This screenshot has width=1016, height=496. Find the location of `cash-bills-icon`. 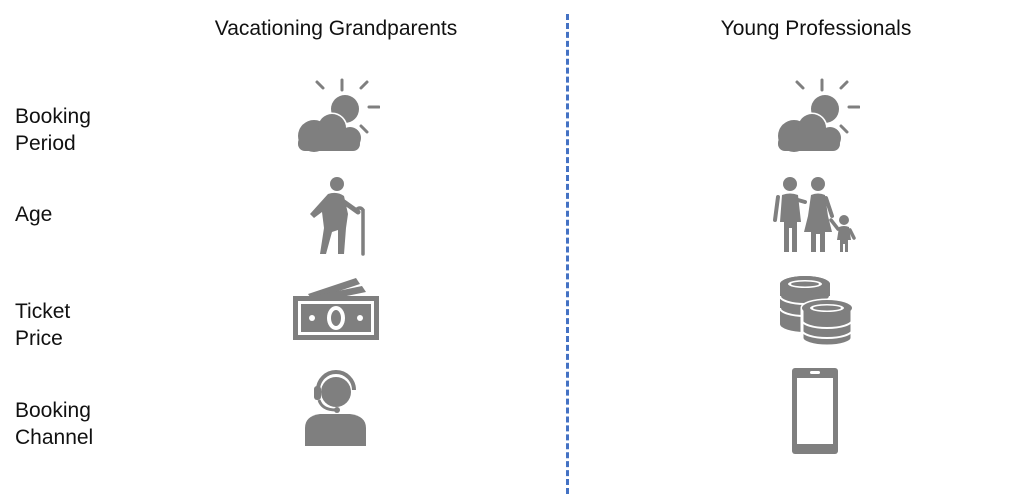

cash-bills-icon is located at coordinates (335, 317).